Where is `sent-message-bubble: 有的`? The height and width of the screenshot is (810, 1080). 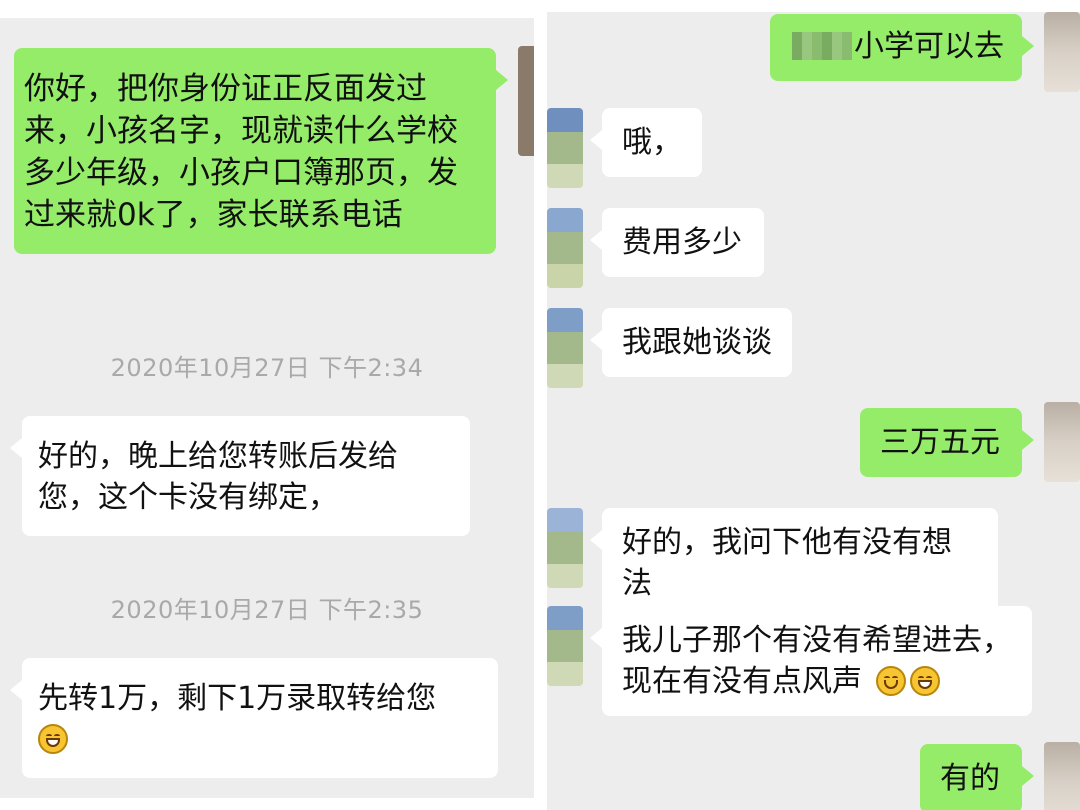 sent-message-bubble: 有的 is located at coordinates (977, 777).